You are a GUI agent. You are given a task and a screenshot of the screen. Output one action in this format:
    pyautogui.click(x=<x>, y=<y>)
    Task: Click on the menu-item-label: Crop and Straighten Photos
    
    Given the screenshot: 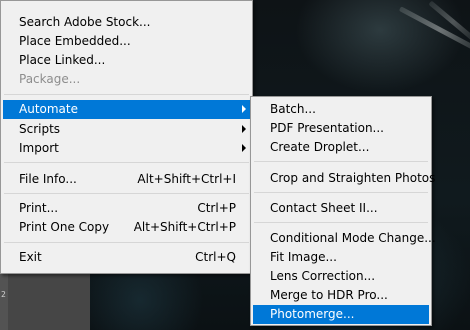 What is the action you would take?
    pyautogui.click(x=353, y=178)
    